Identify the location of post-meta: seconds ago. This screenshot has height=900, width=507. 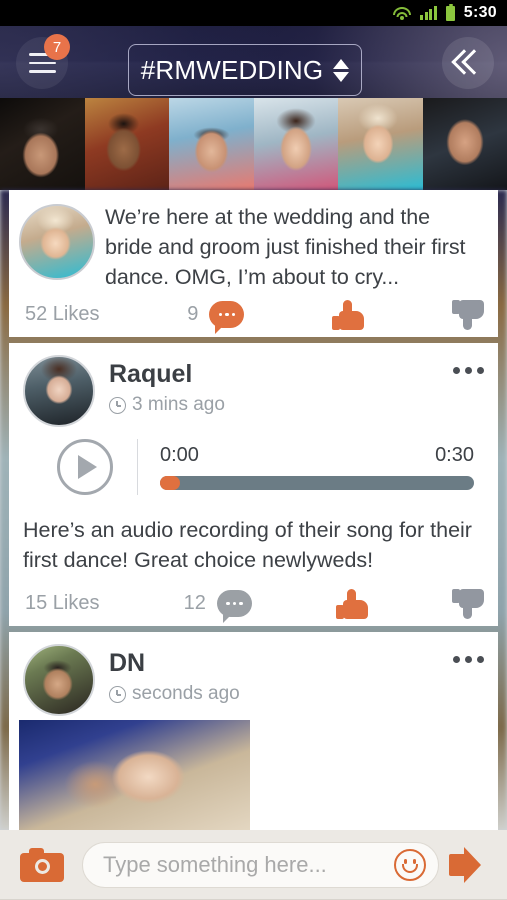
(174, 694).